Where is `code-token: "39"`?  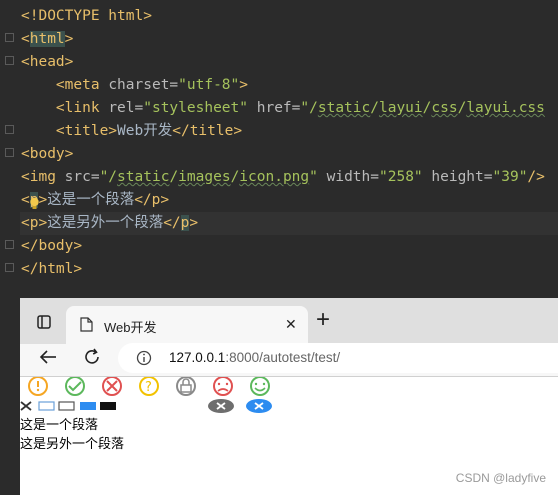
code-token: "39" is located at coordinates (510, 177).